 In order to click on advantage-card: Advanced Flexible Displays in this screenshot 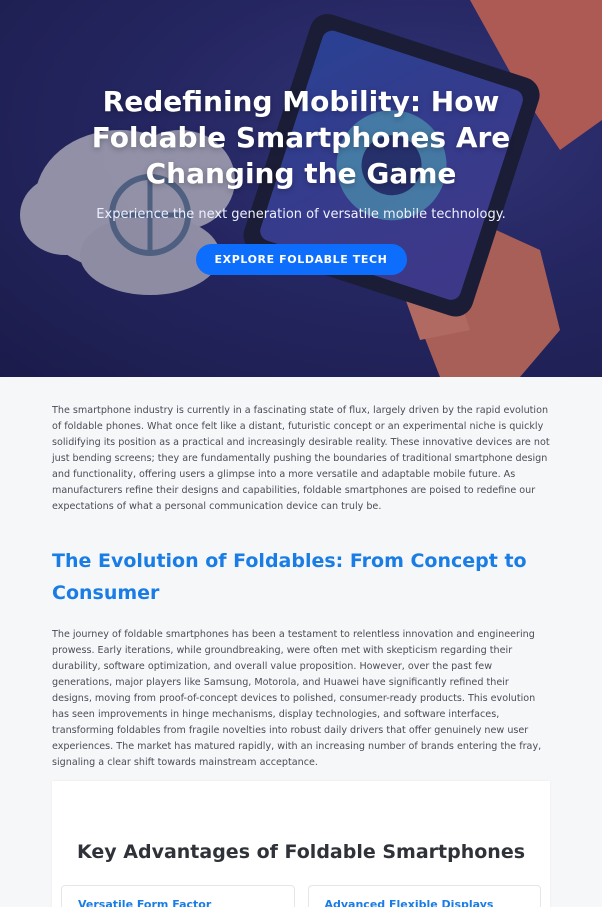, I will do `click(424, 896)`.